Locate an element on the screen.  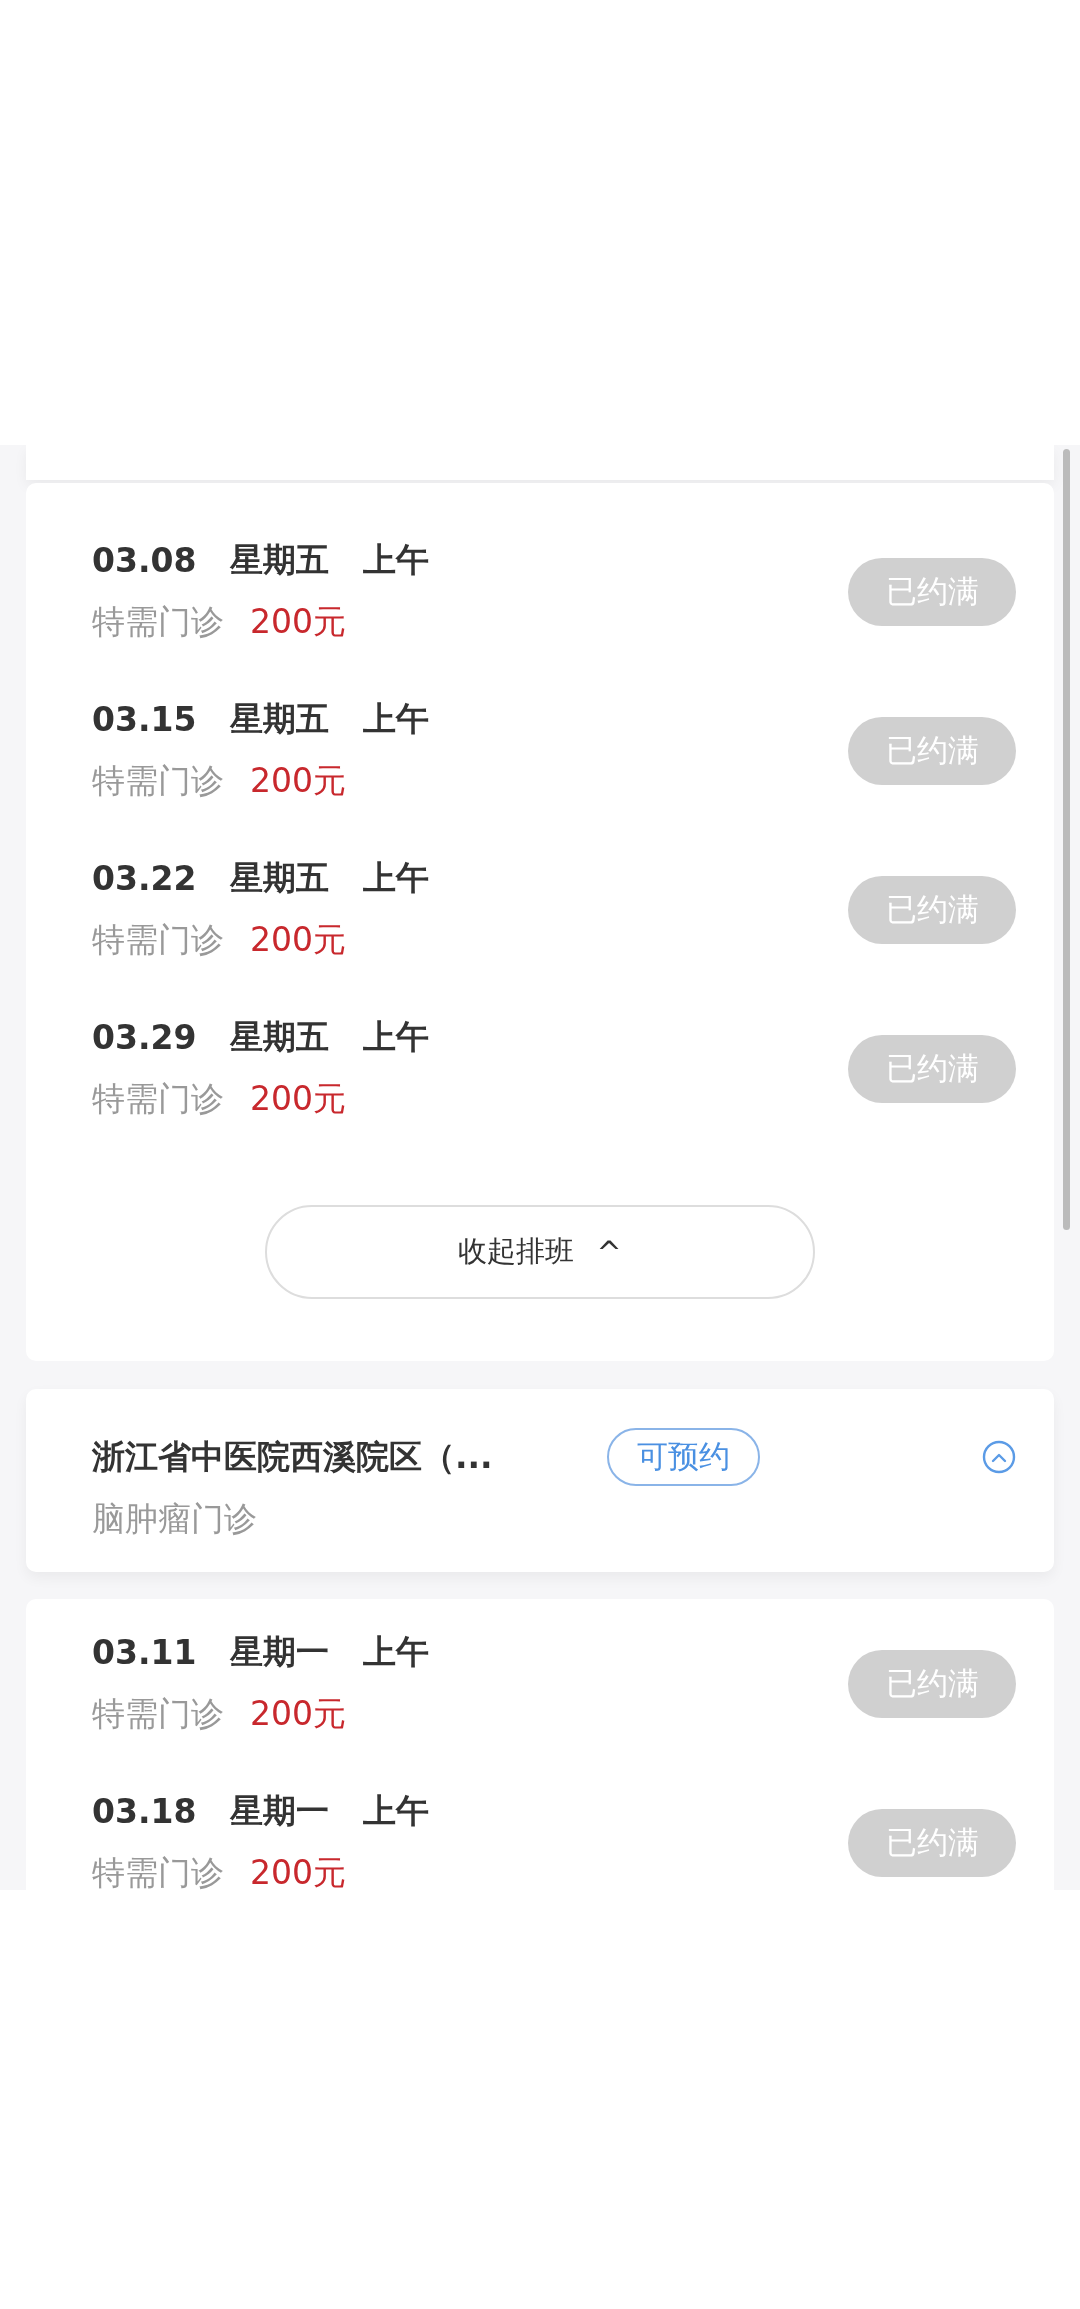
slot-date: 03.08 is located at coordinates (144, 560).